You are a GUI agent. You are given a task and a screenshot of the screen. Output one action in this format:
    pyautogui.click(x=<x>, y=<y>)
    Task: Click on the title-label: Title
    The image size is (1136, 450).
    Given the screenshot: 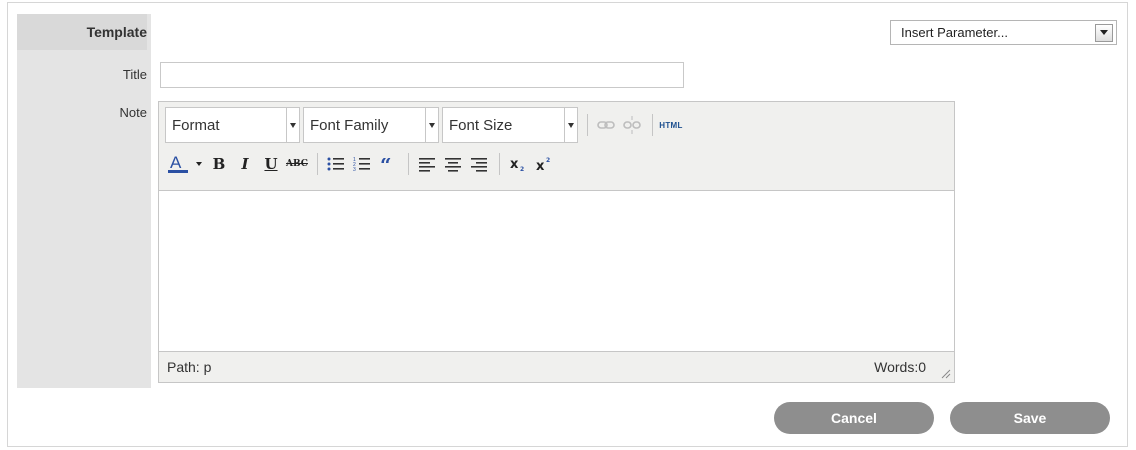 What is the action you would take?
    pyautogui.click(x=134, y=74)
    